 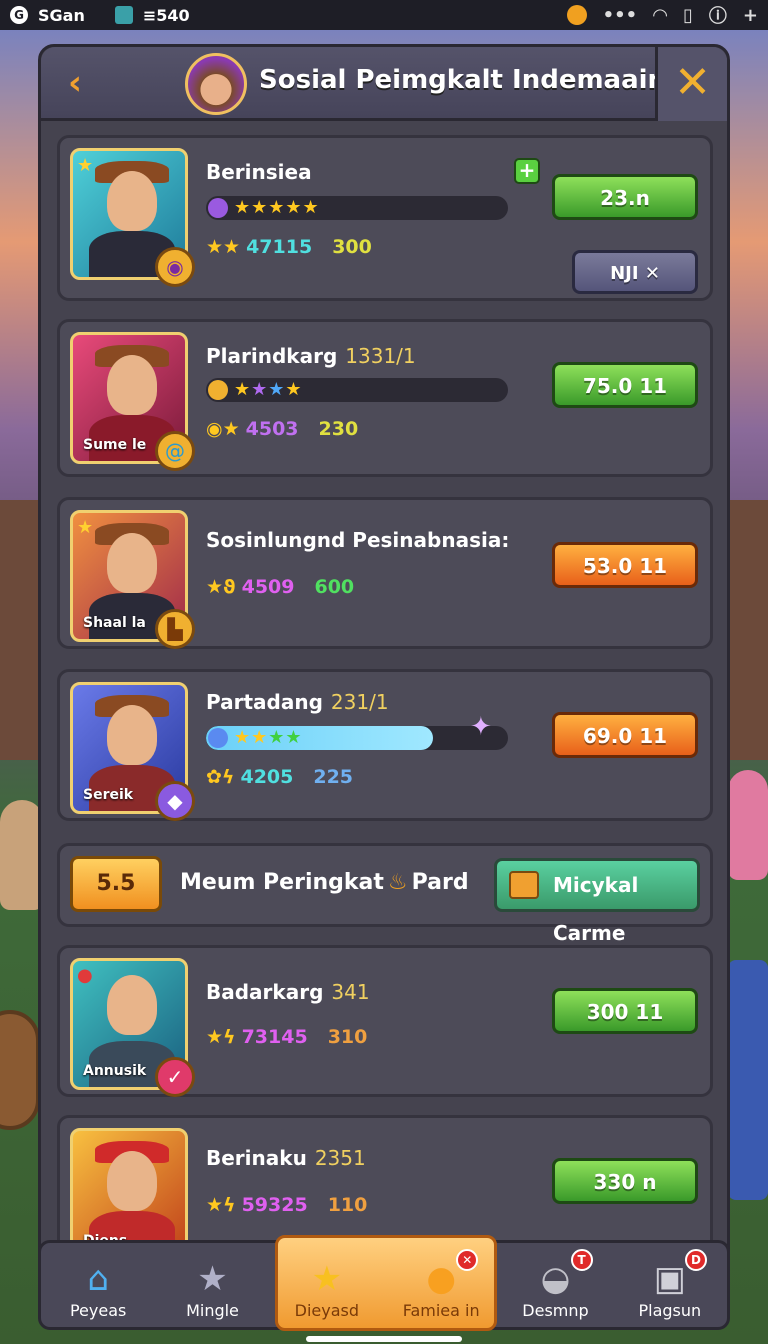 What do you see at coordinates (175, 451) in the screenshot?
I see `swirl-icon: @` at bounding box center [175, 451].